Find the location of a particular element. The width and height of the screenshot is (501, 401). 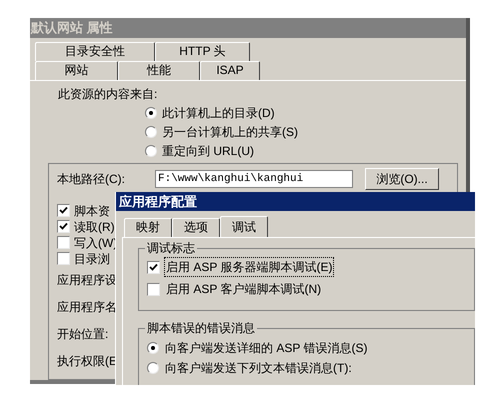

setting-label: 应用程序名 is located at coordinates (87, 307).